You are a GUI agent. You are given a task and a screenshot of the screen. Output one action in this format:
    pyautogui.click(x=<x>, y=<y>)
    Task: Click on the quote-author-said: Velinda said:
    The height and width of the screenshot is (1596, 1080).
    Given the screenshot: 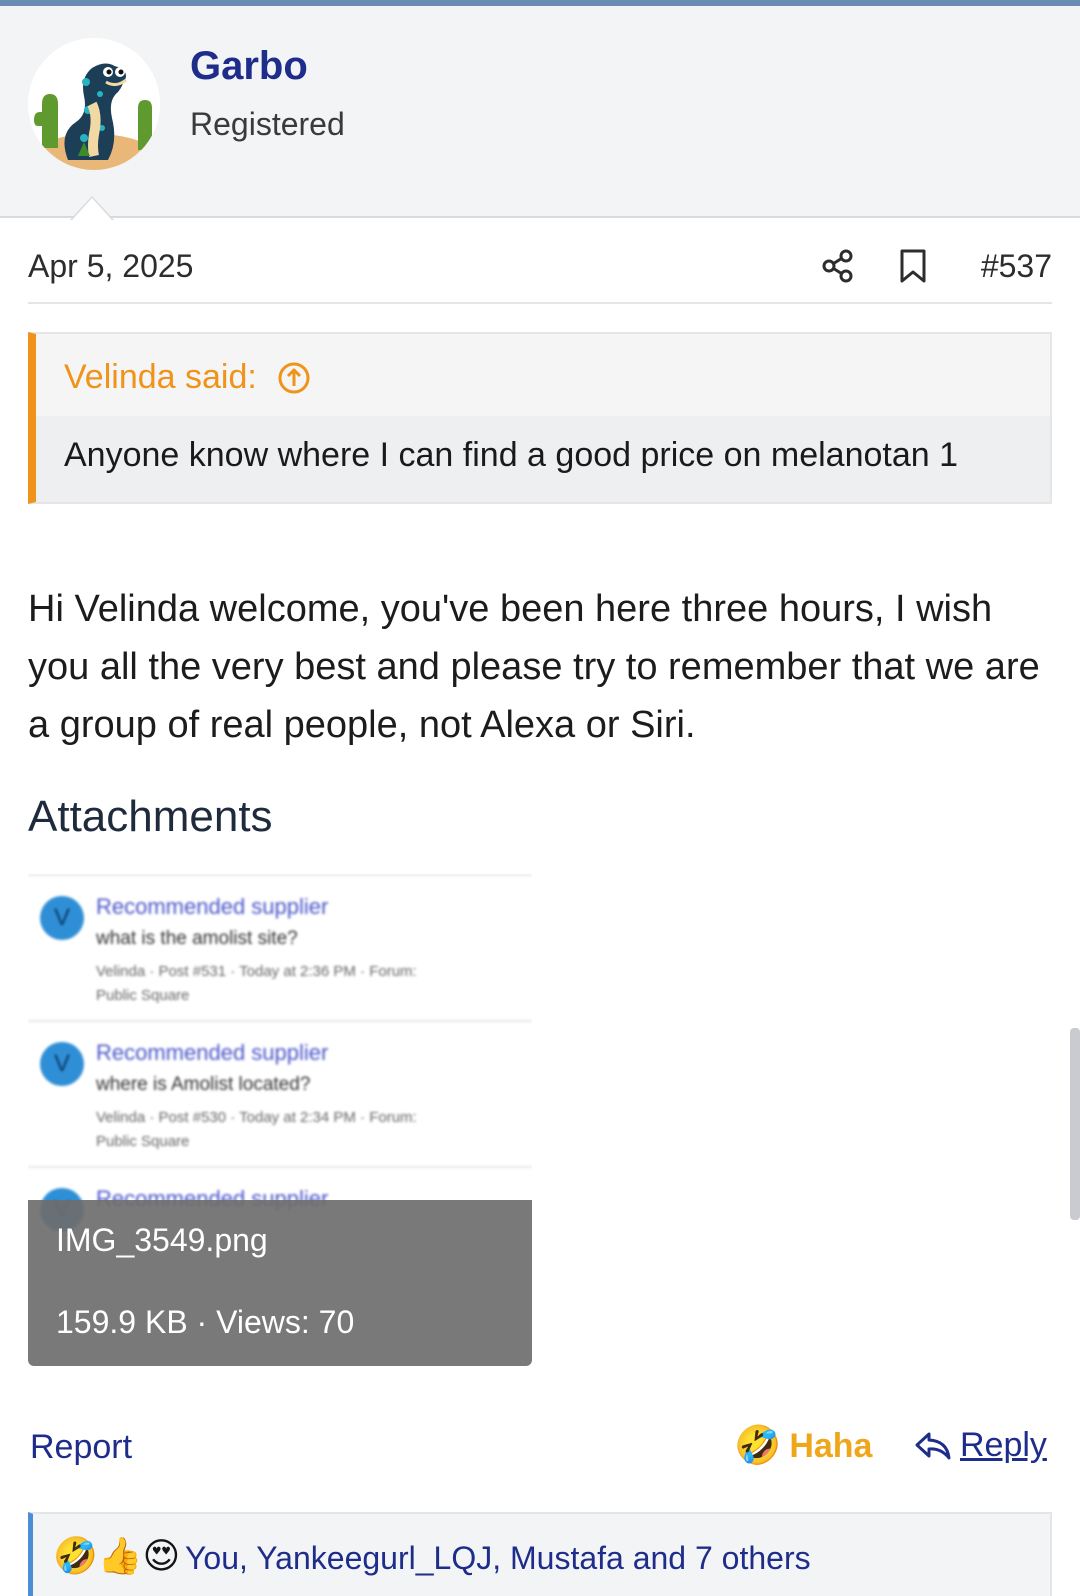 What is the action you would take?
    pyautogui.click(x=160, y=377)
    